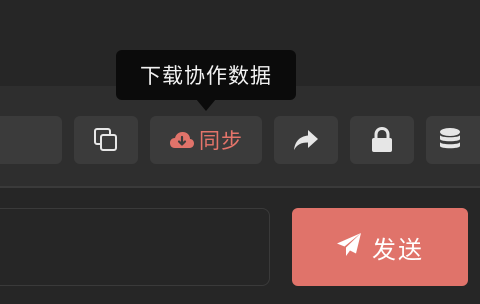 This screenshot has width=480, height=304. I want to click on copy-button, so click(106, 140).